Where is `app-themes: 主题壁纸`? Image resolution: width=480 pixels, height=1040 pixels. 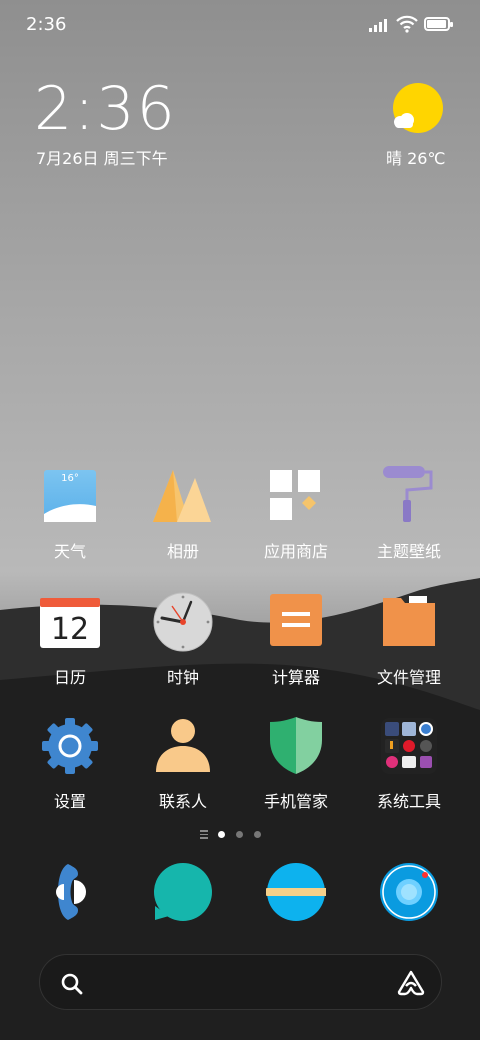 app-themes: 主题壁纸 is located at coordinates (409, 514).